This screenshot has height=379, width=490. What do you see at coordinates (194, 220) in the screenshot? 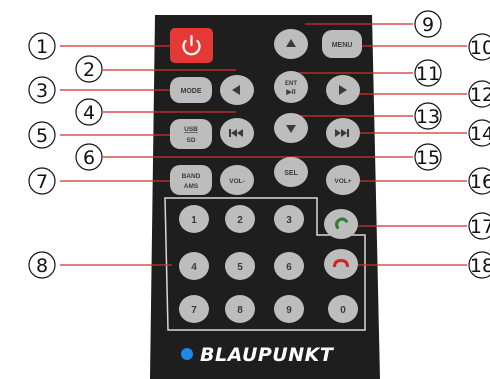
I see `keypad-key-1-label: 1` at bounding box center [194, 220].